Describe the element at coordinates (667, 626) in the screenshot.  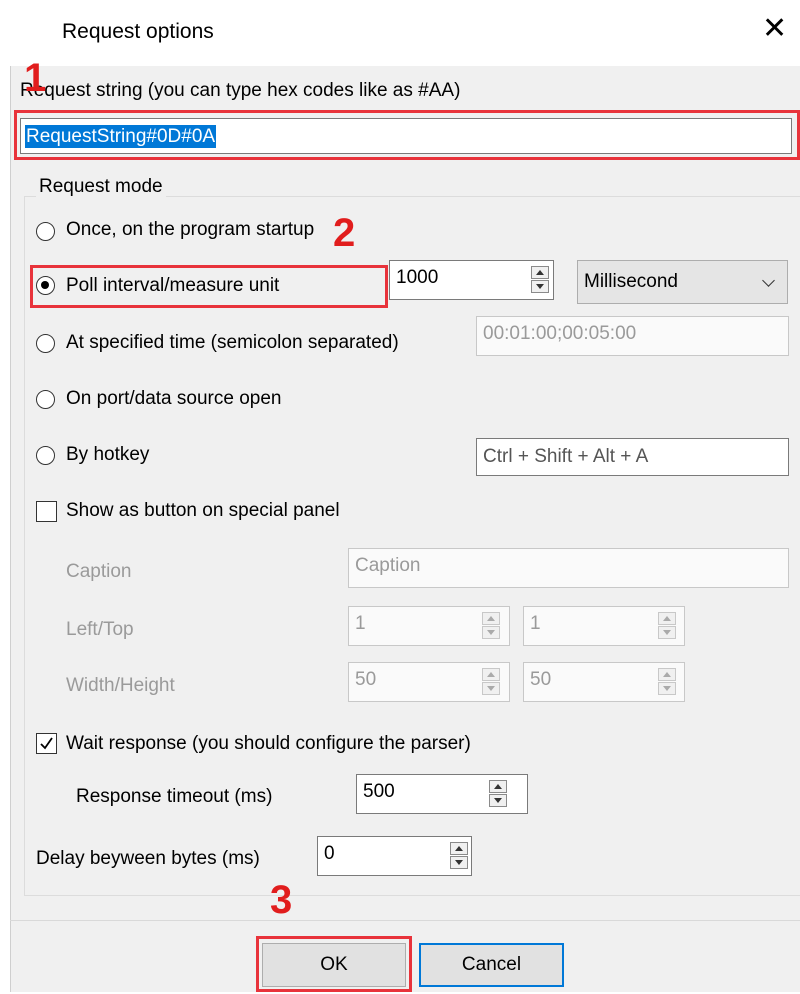
I see `top-spinner` at that location.